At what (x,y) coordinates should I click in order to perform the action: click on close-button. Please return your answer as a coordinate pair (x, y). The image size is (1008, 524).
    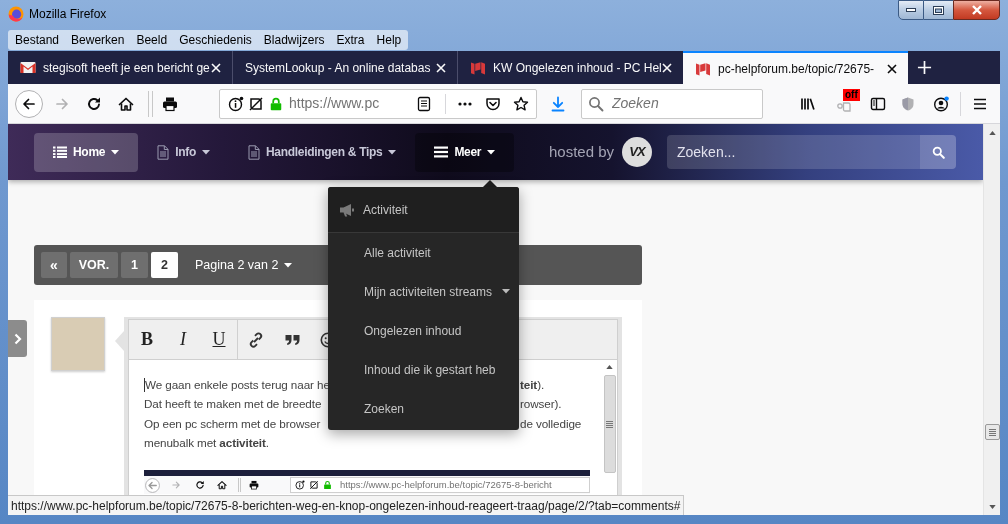
    Looking at the image, I should click on (976, 10).